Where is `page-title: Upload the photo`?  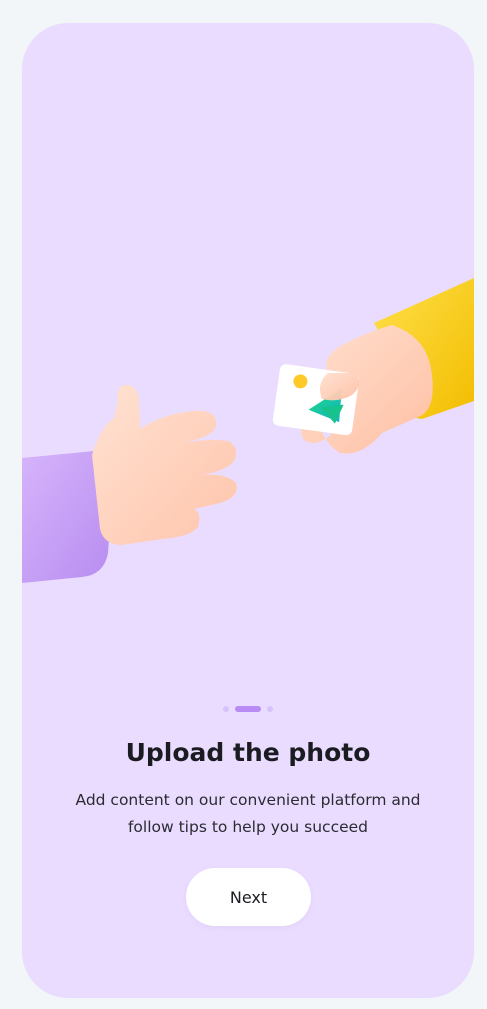 page-title: Upload the photo is located at coordinates (248, 752).